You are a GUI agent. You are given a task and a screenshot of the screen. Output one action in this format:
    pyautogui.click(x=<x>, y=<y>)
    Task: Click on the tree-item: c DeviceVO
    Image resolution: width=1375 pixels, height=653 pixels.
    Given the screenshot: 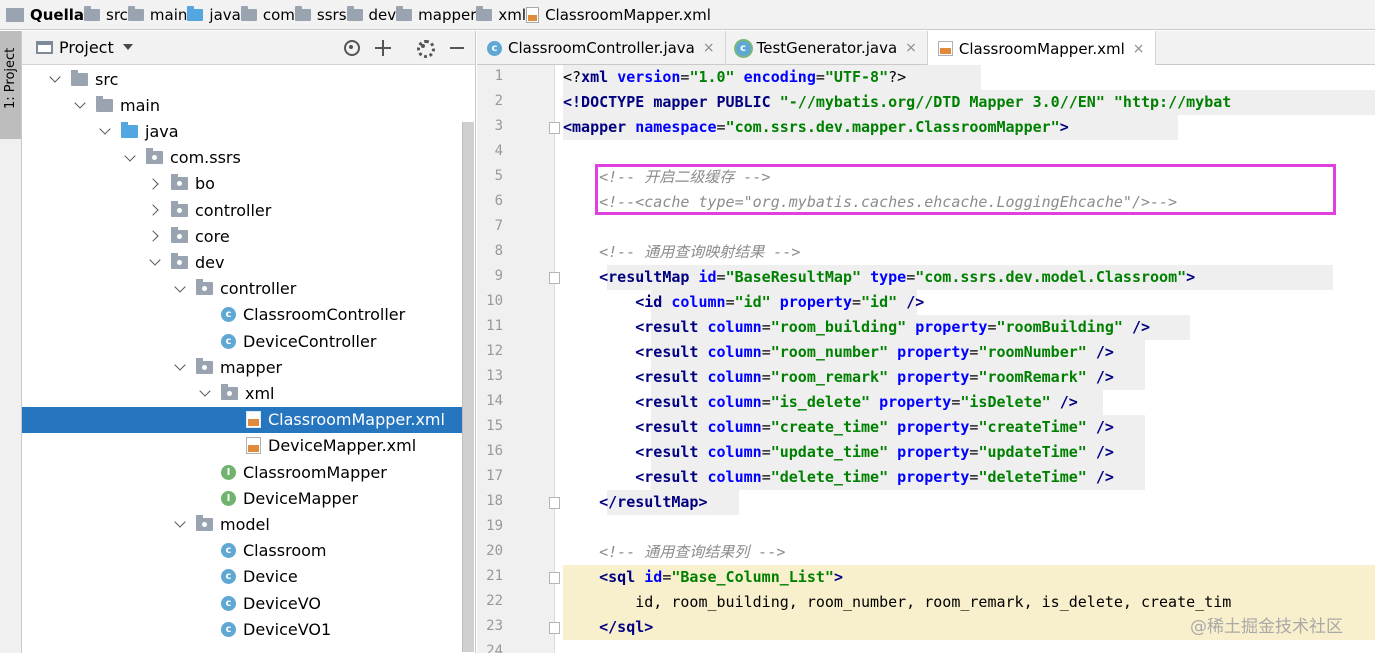 What is the action you would take?
    pyautogui.click(x=242, y=603)
    